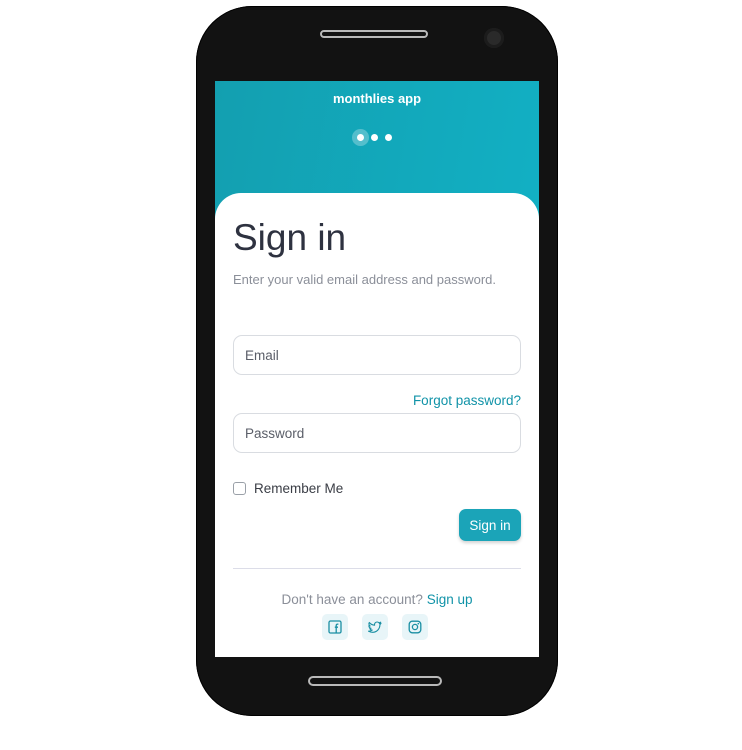 The height and width of the screenshot is (750, 742). I want to click on facebook-button, so click(335, 627).